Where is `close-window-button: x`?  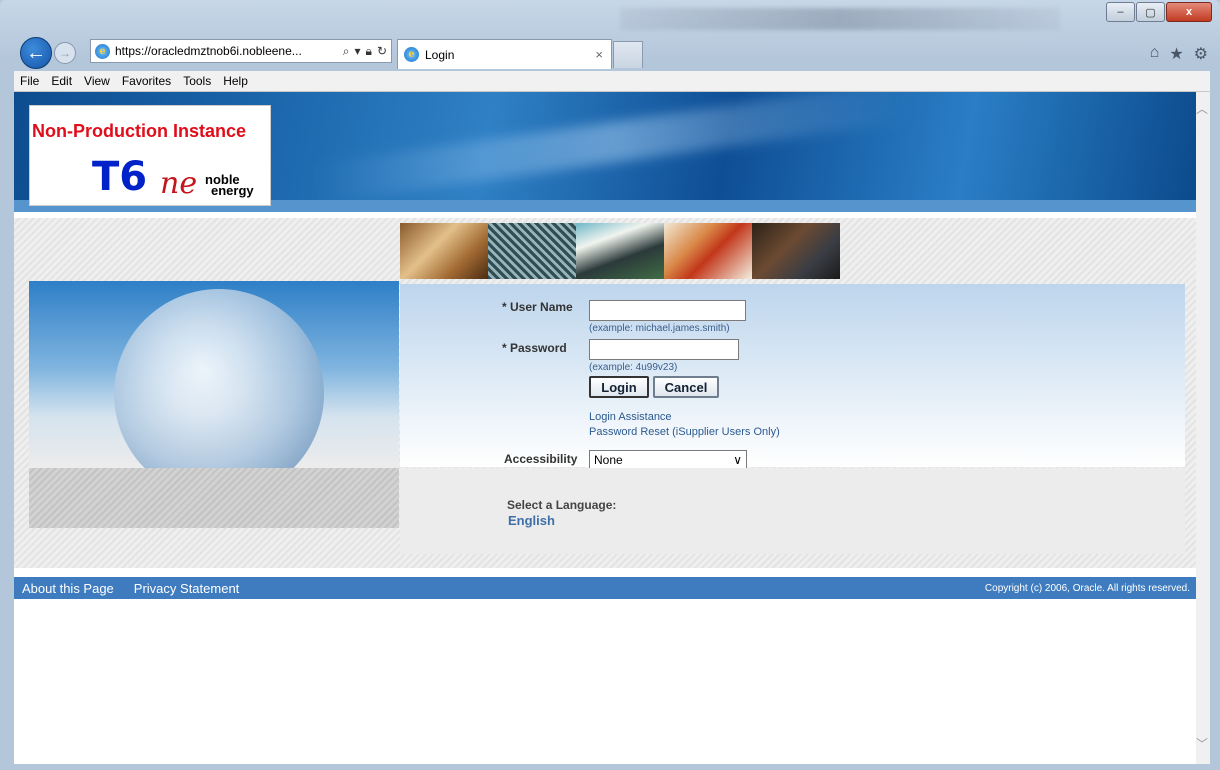
close-window-button: x is located at coordinates (1189, 12).